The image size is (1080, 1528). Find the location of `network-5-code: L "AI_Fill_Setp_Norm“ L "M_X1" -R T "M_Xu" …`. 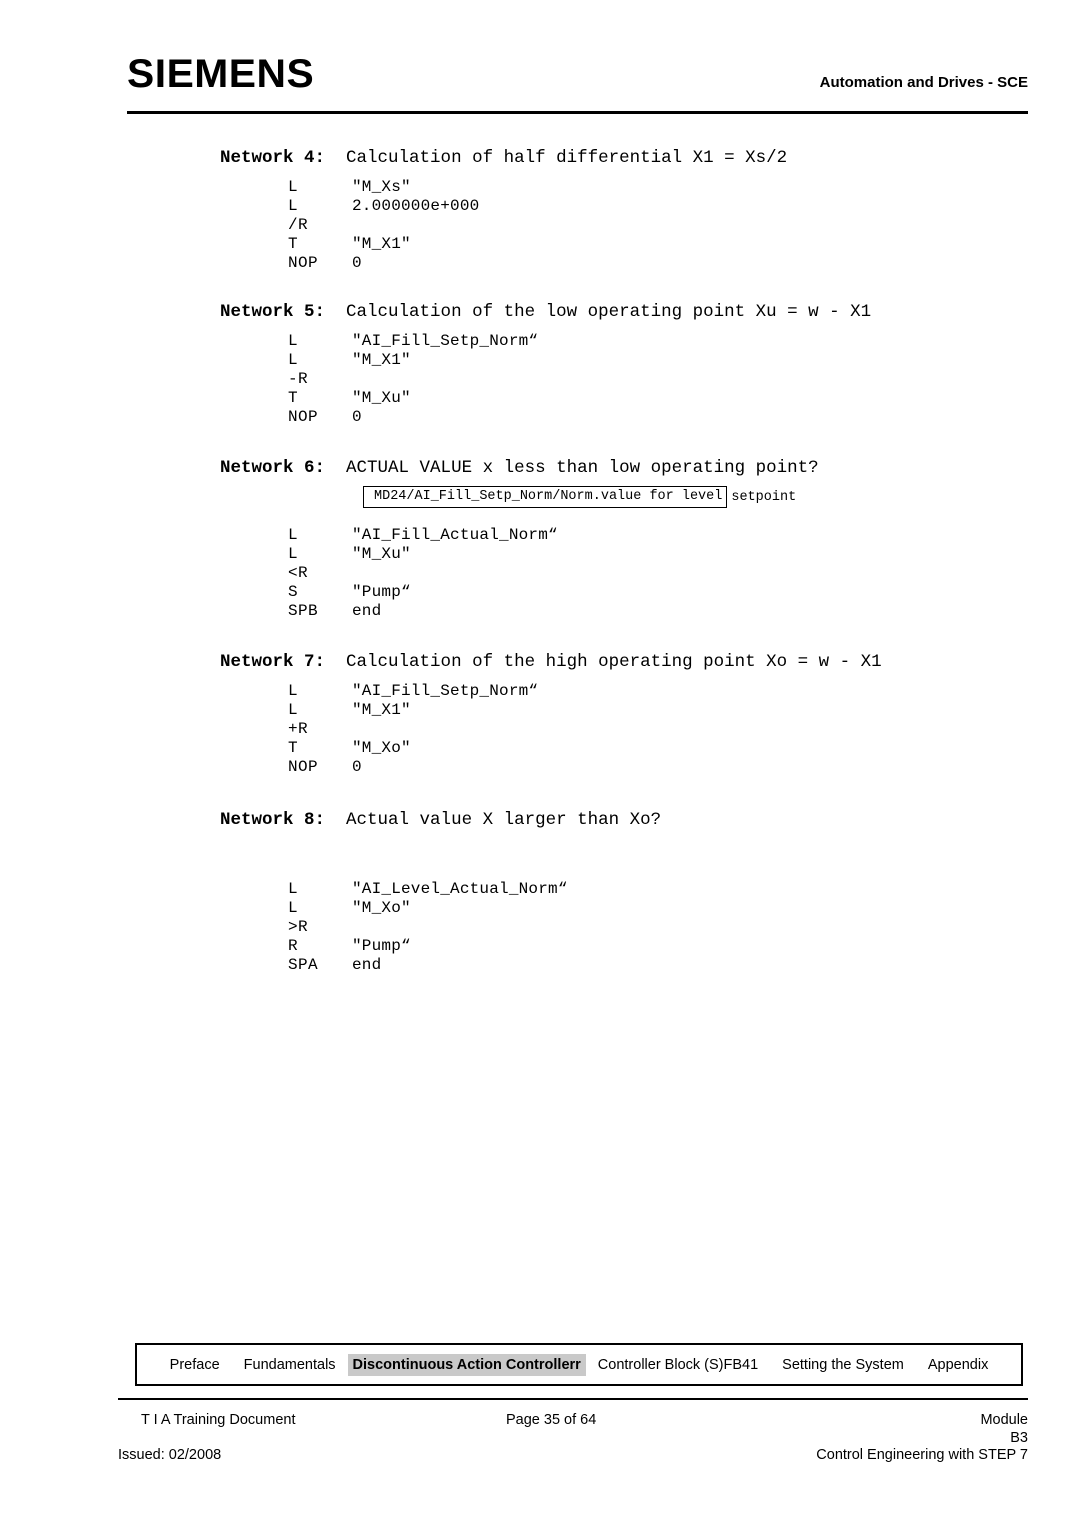

network-5-code: L "AI_Fill_Setp_Norm“ L "M_X1" -R T "M_Xu" … is located at coordinates (630, 379).